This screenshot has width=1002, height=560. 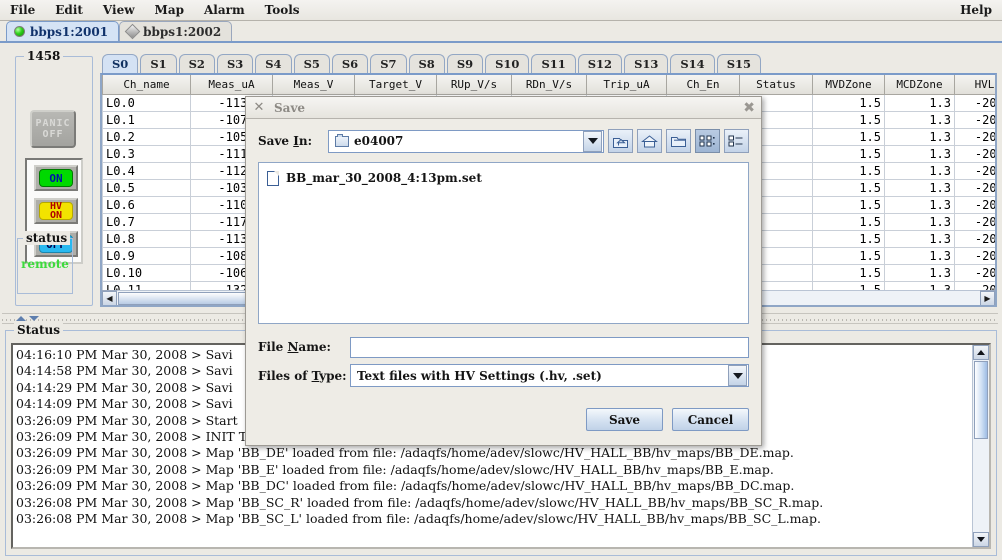 What do you see at coordinates (649, 141) in the screenshot?
I see `home-icon` at bounding box center [649, 141].